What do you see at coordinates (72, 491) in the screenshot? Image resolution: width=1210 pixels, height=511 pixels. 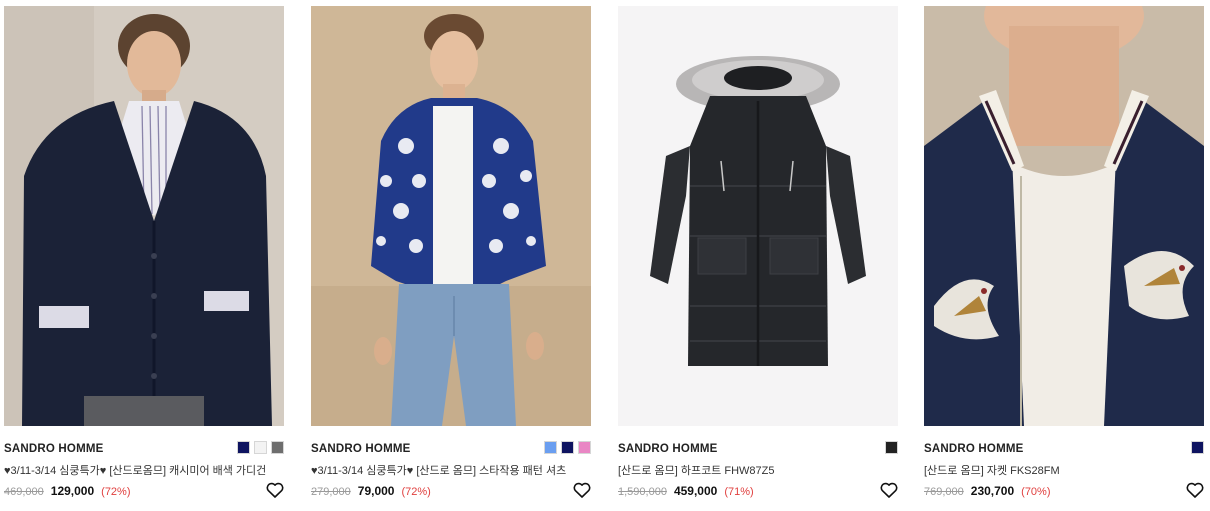 I see `sale-price: 129,000` at bounding box center [72, 491].